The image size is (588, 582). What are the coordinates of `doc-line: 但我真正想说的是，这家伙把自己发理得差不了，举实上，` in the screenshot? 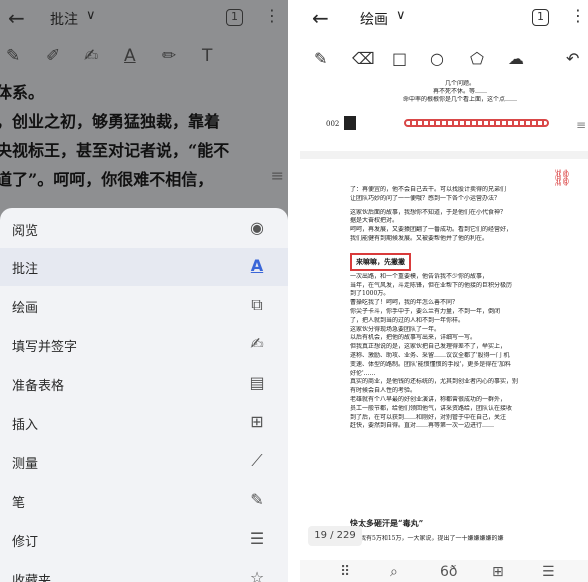 It's located at (428, 347).